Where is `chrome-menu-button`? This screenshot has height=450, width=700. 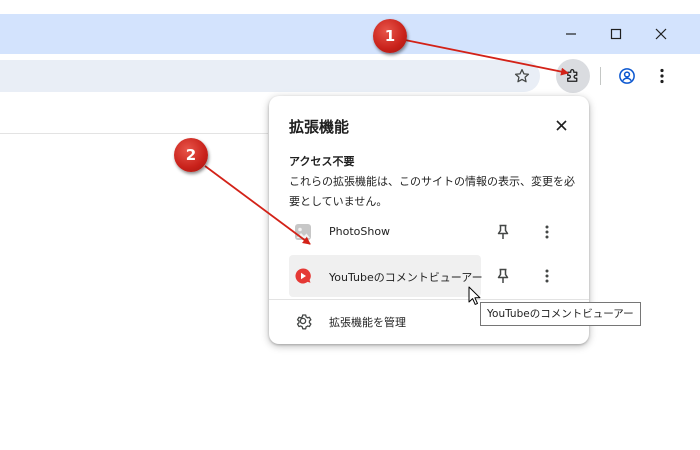
chrome-menu-button is located at coordinates (662, 76).